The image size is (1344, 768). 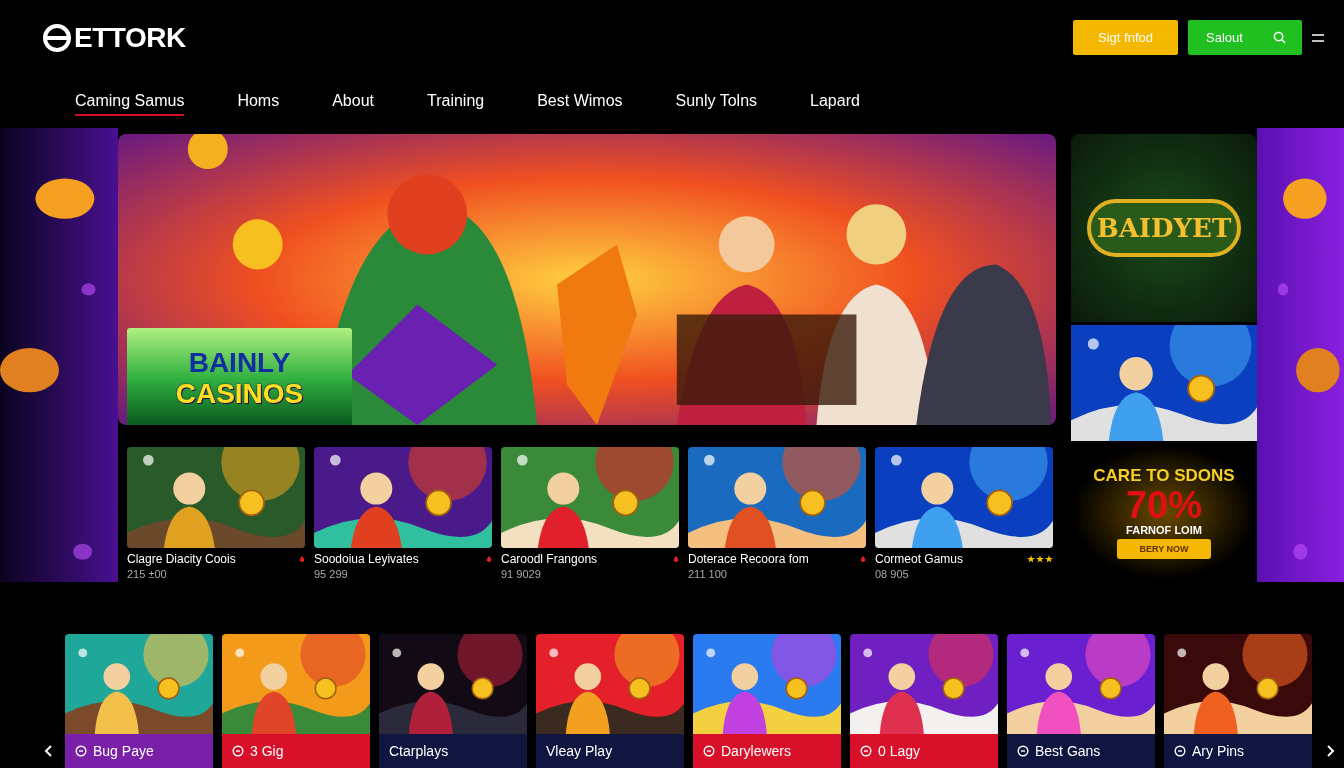 I want to click on nav-link: Caming Samus, so click(x=130, y=101).